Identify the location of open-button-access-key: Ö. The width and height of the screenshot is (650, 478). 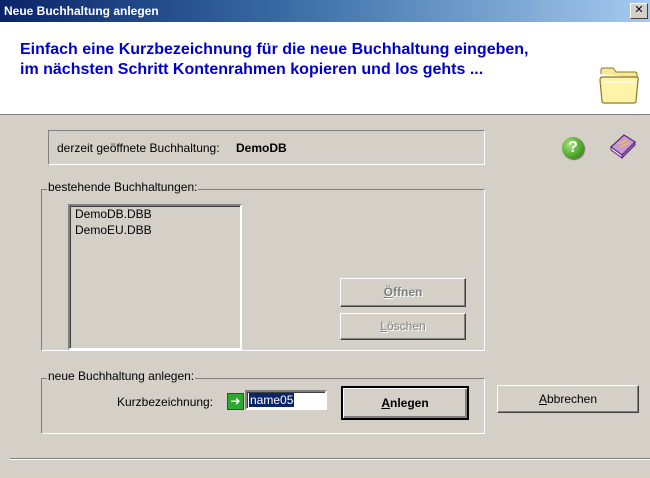
(388, 292).